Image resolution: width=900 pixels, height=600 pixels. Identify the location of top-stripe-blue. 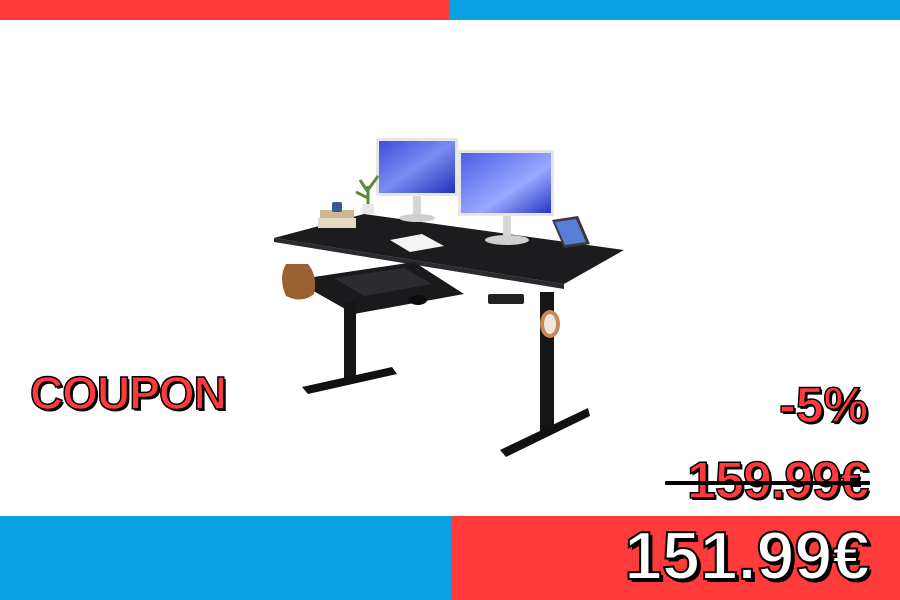
(674, 10).